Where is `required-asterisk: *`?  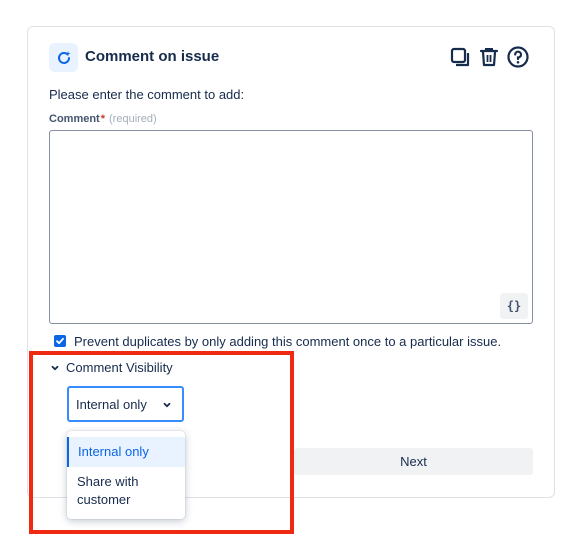
required-asterisk: * is located at coordinates (103, 119).